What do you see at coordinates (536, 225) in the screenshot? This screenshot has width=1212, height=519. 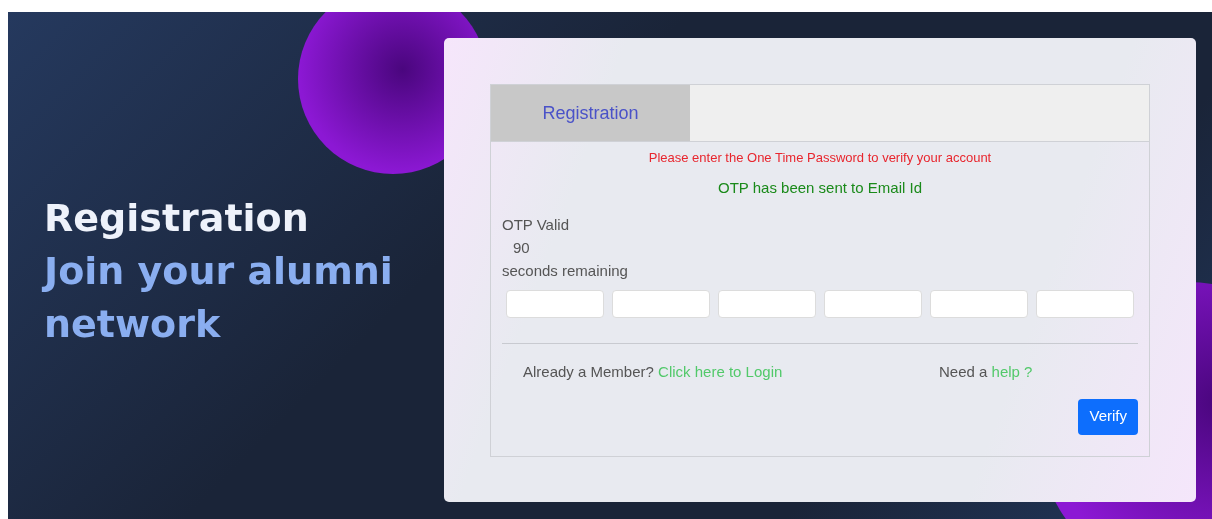 I see `timer-label: OTP Valid` at bounding box center [536, 225].